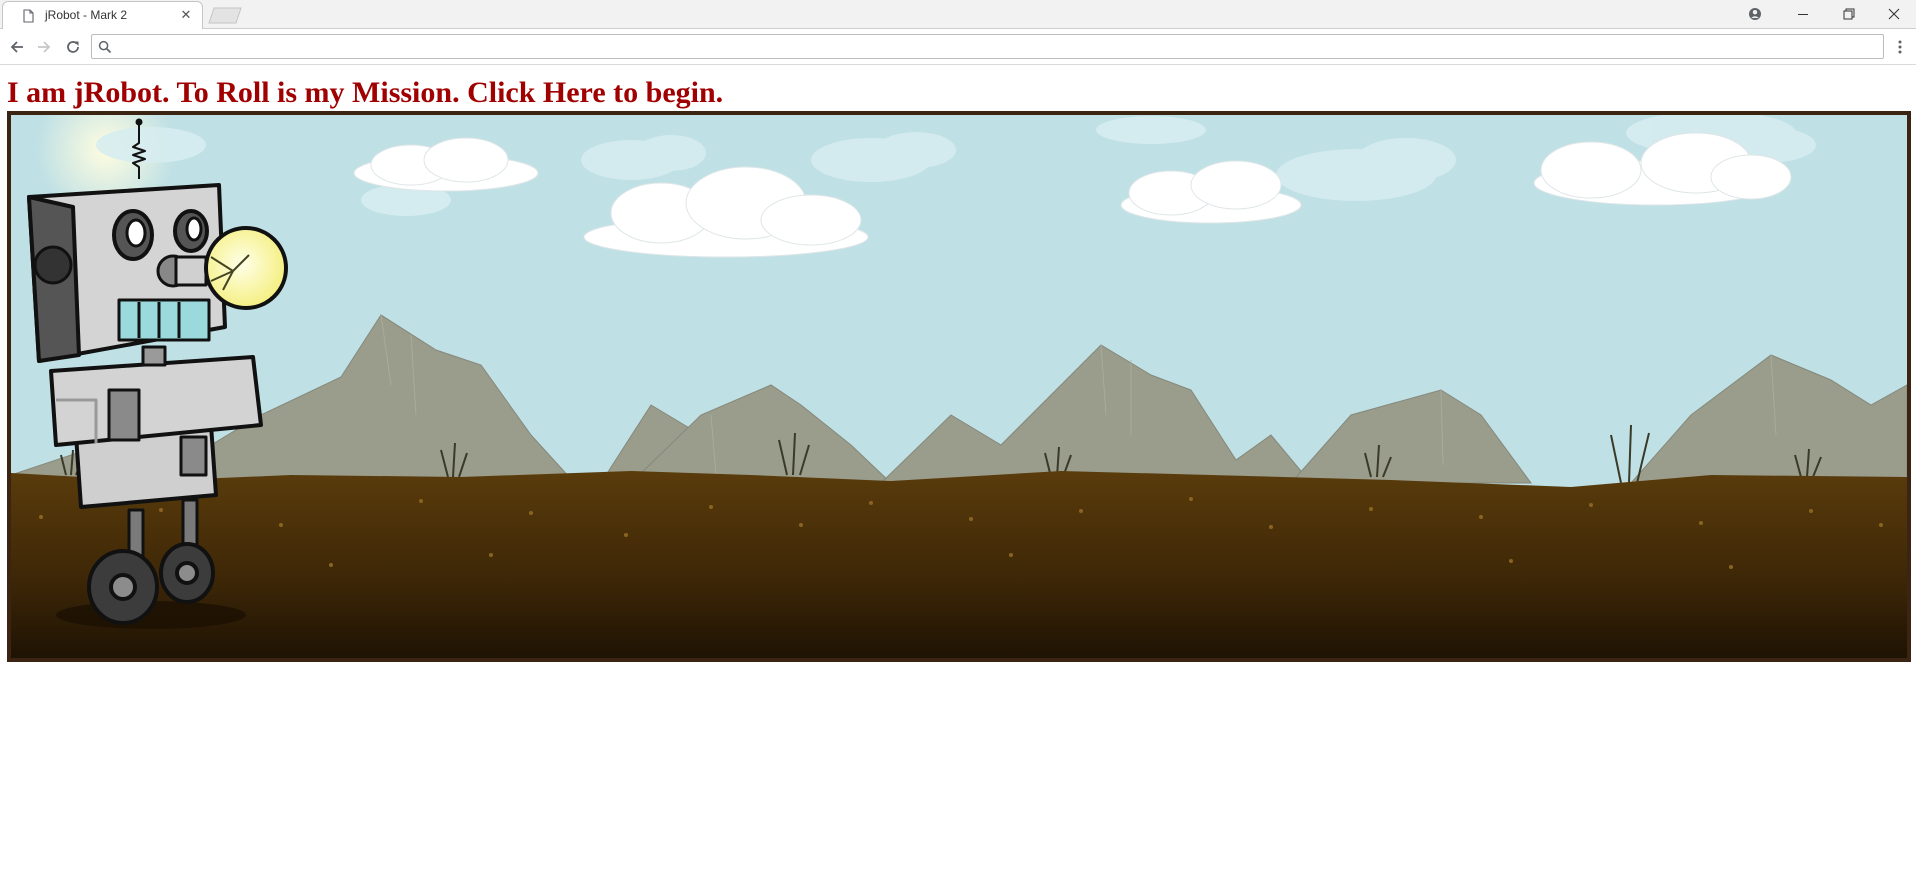 Image resolution: width=1916 pixels, height=888 pixels. What do you see at coordinates (105, 47) in the screenshot?
I see `search-icon` at bounding box center [105, 47].